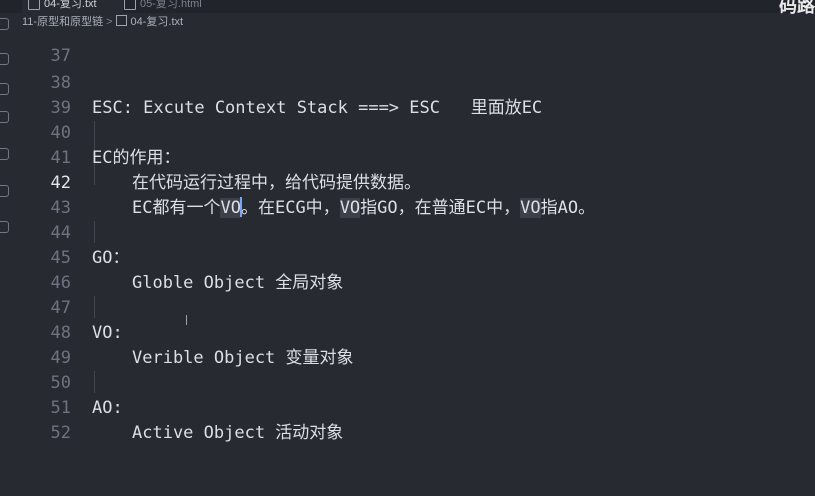 The width and height of the screenshot is (815, 496). What do you see at coordinates (407, 8) in the screenshot?
I see `tab-bar: 04-复习.txt 05-复习.html 码路` at bounding box center [407, 8].